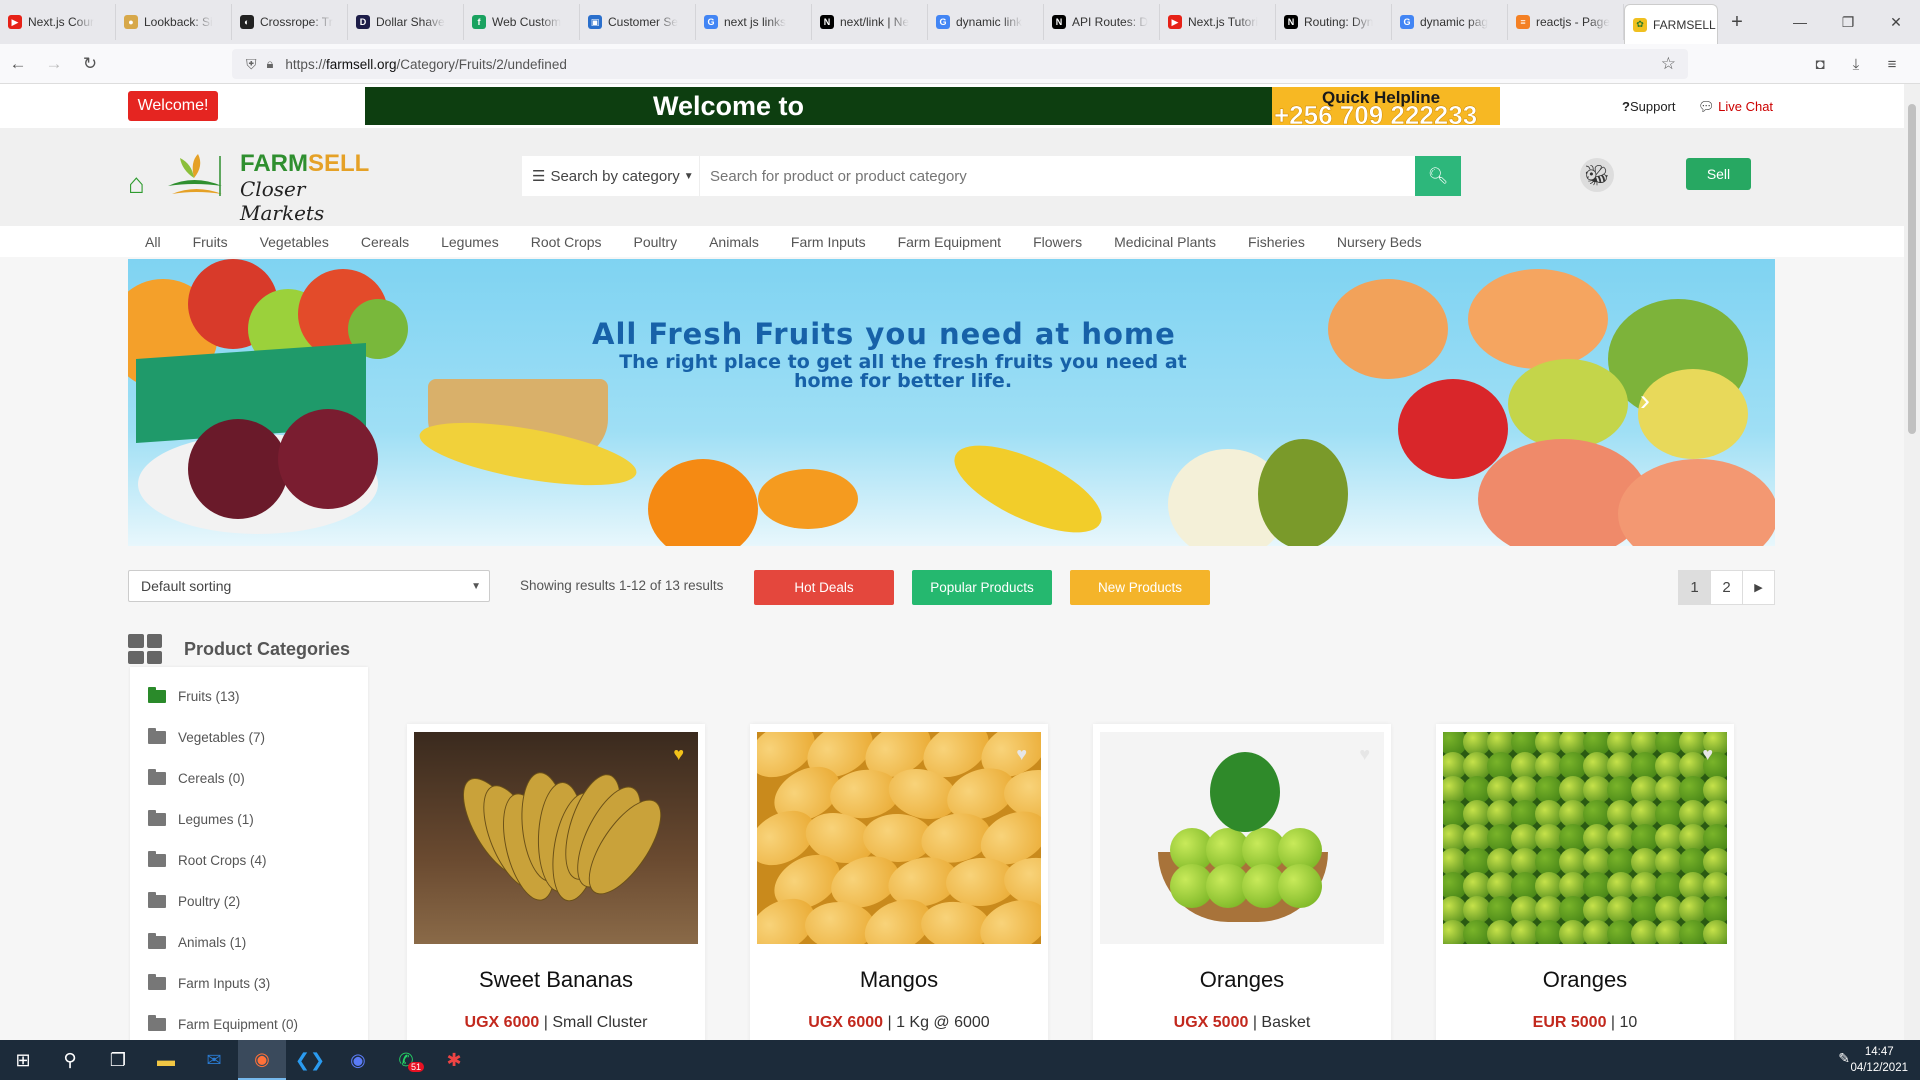 The width and height of the screenshot is (1920, 1080). What do you see at coordinates (986, 22) in the screenshot?
I see `browser-tab: Gdynamic link` at bounding box center [986, 22].